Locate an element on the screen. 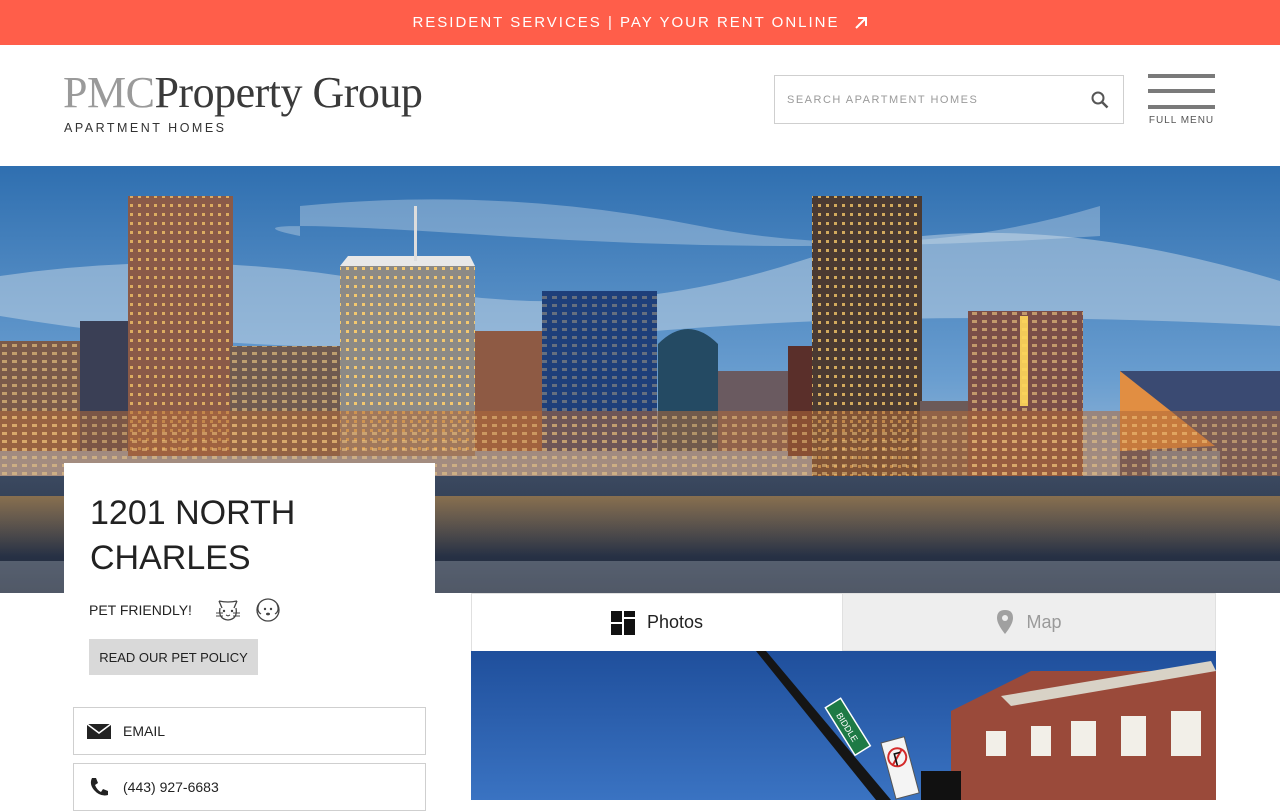 The image size is (1280, 811). pet-friendly-row: PET FRIENDLY! is located at coordinates (185, 610).